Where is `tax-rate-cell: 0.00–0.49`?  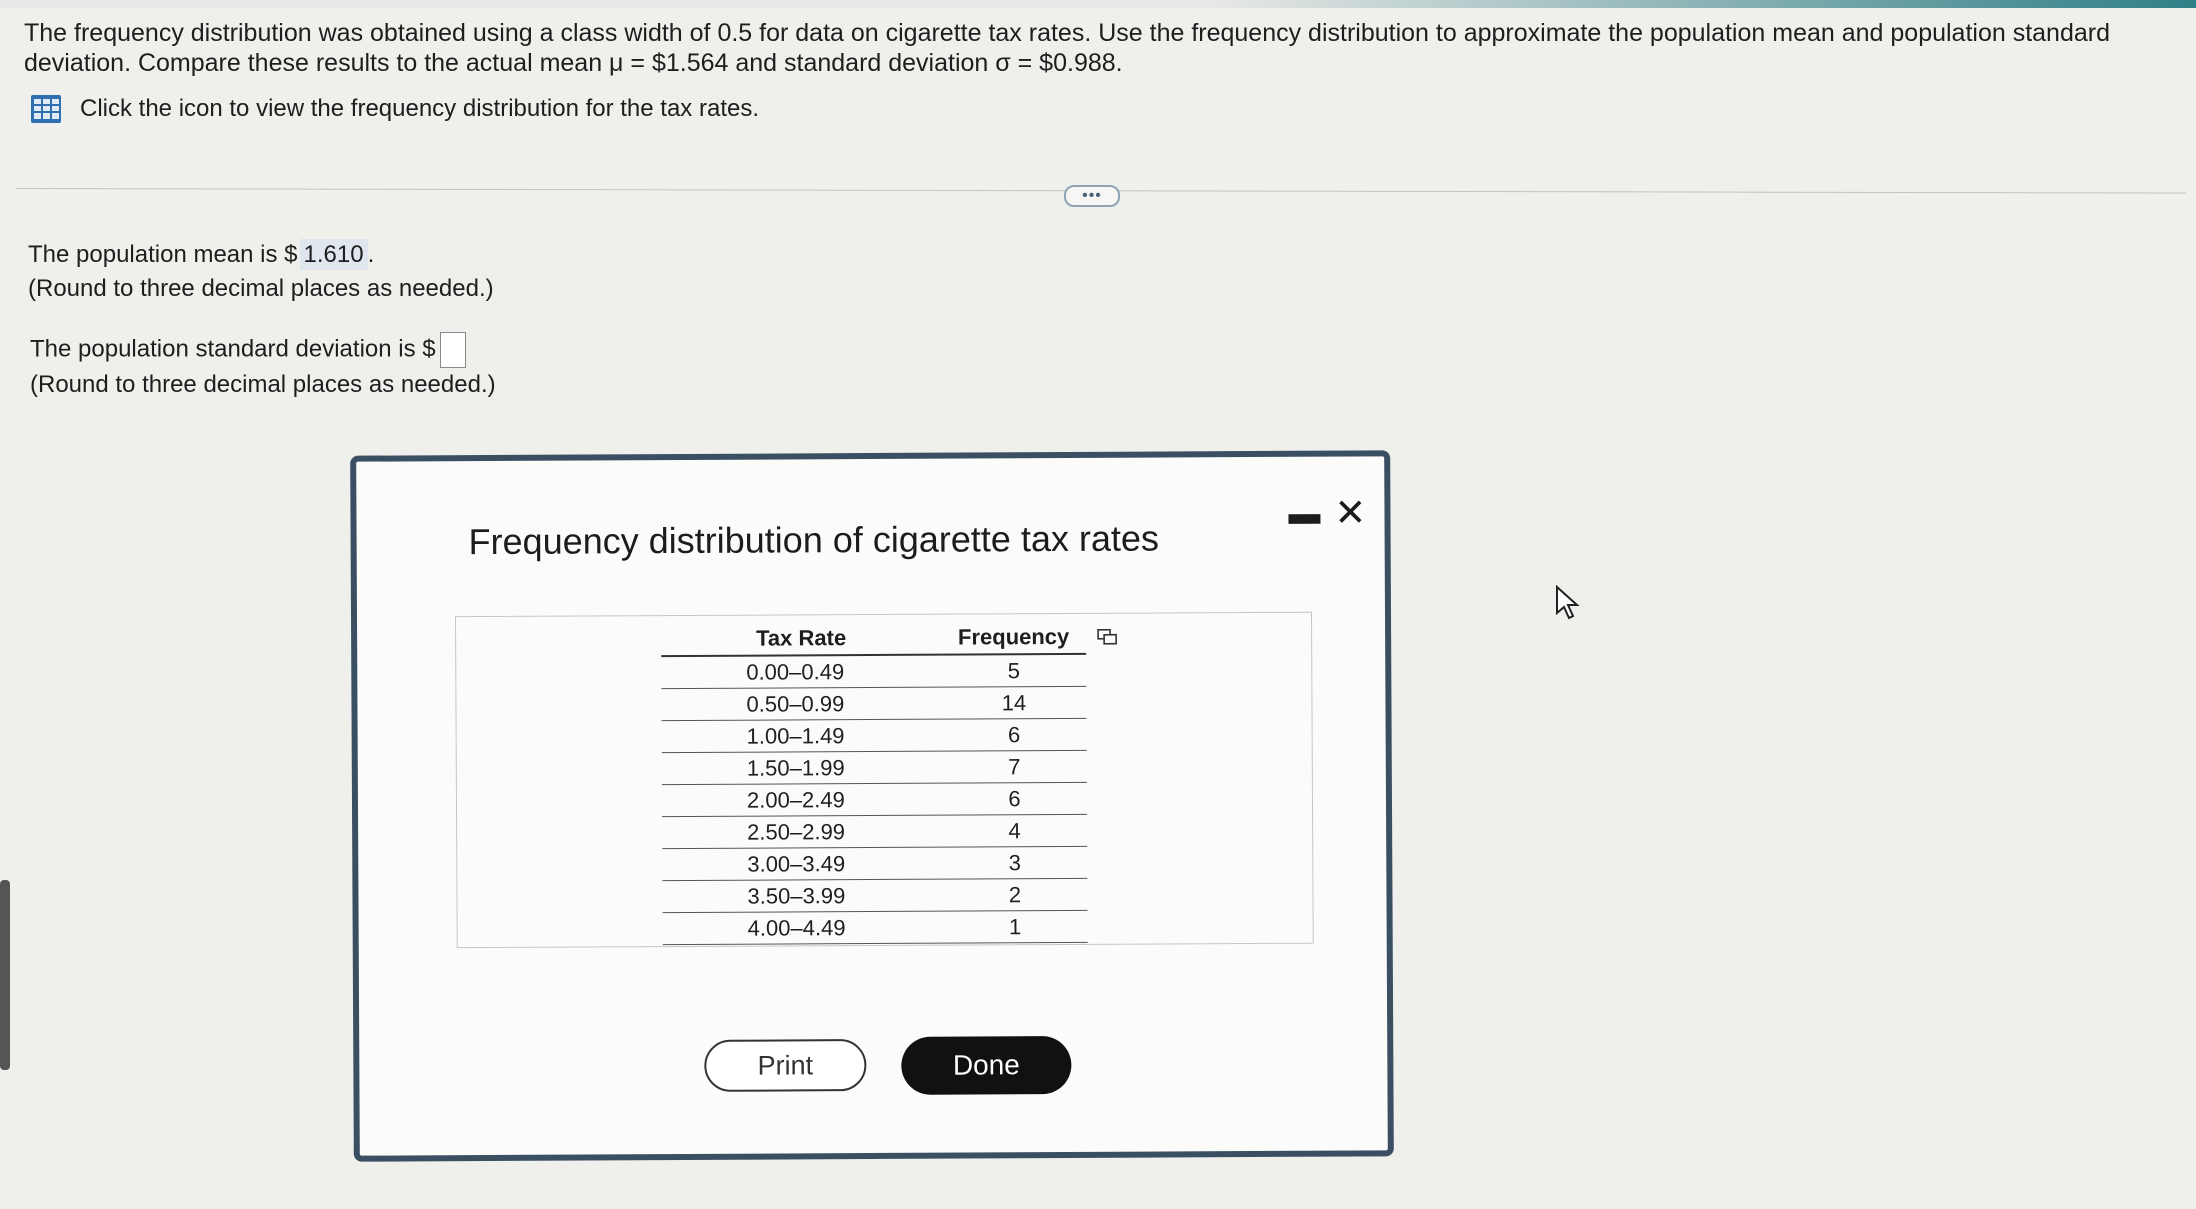
tax-rate-cell: 0.00–0.49 is located at coordinates (795, 671).